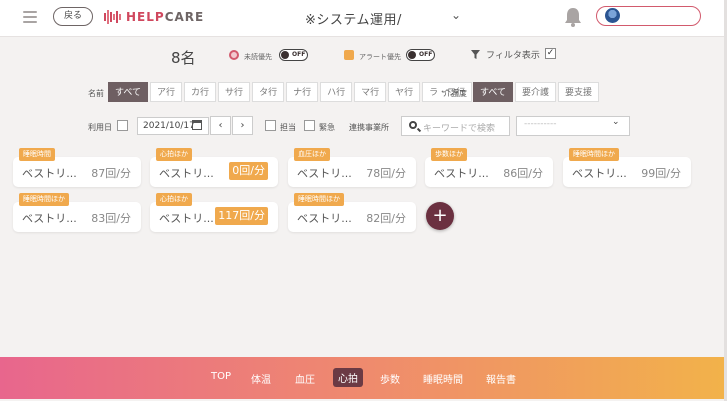 Image resolution: width=727 pixels, height=401 pixels. What do you see at coordinates (302, 92) in the screenshot?
I see `name-tab-na: ナ行` at bounding box center [302, 92].